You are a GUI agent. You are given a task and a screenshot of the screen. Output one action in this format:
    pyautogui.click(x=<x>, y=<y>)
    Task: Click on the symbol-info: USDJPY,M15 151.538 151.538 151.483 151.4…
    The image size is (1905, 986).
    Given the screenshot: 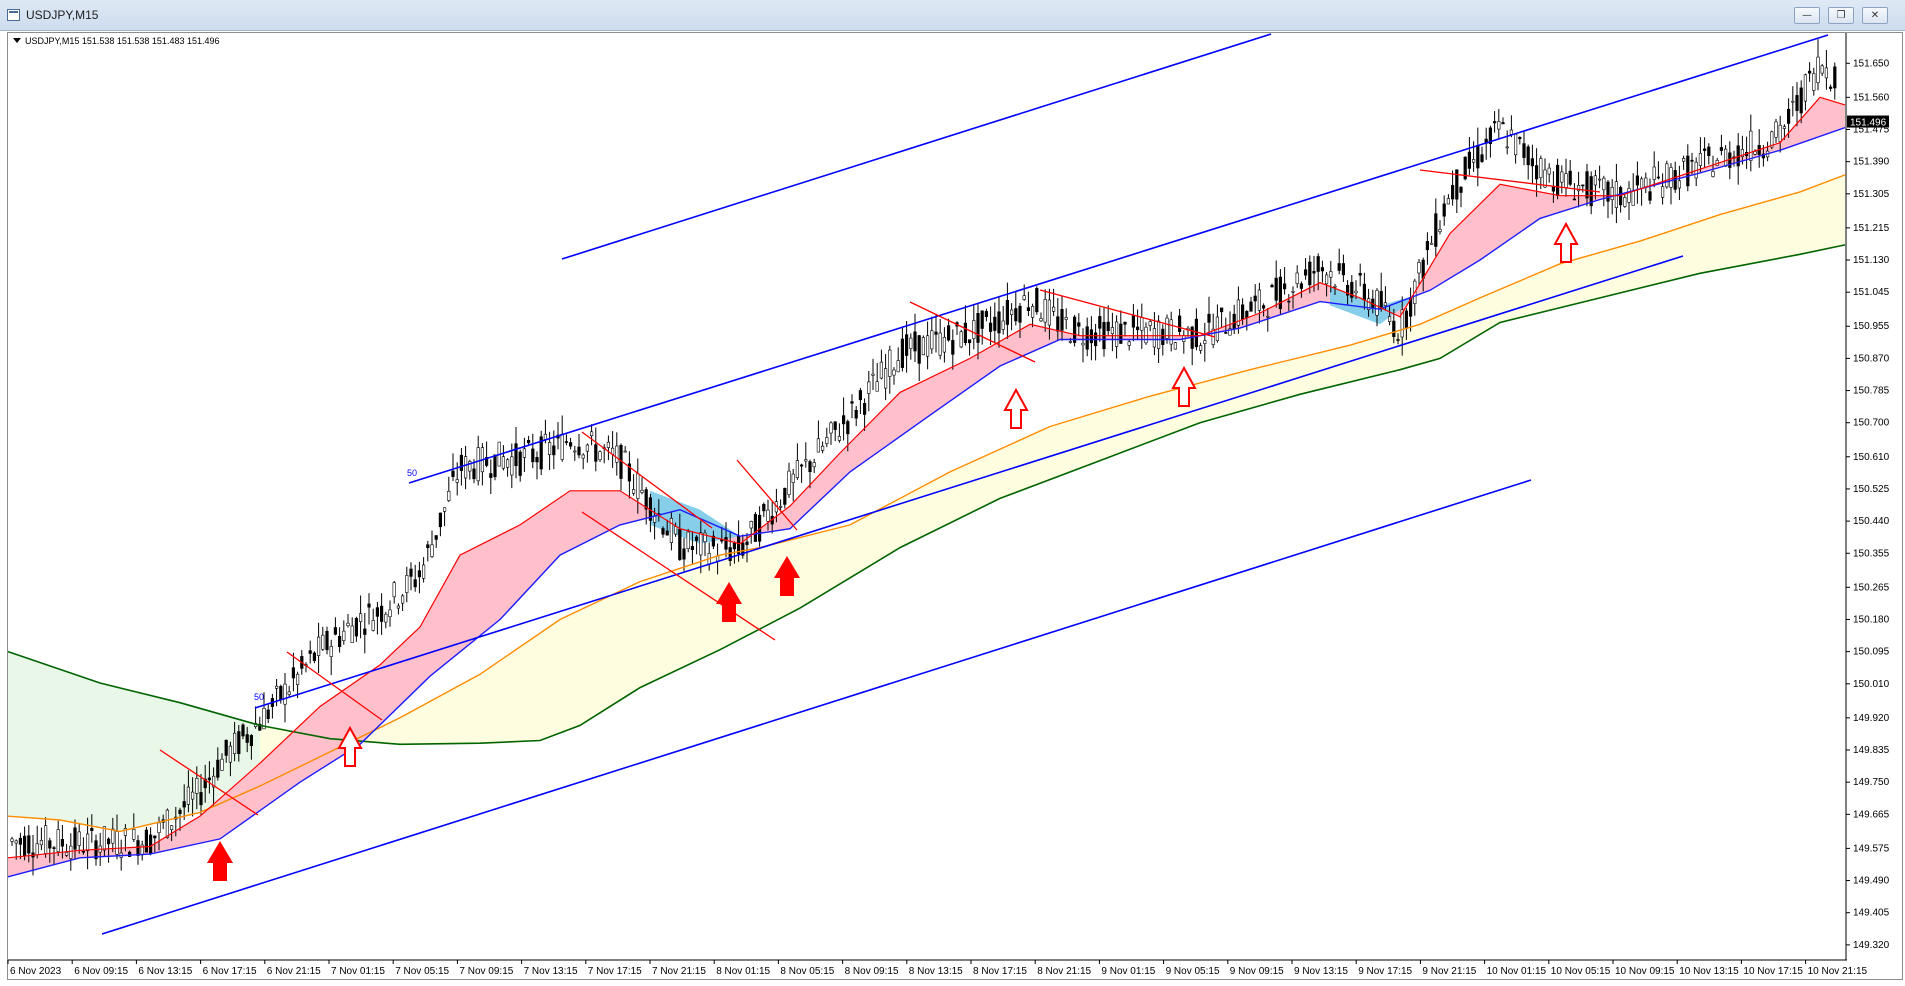 What is the action you would take?
    pyautogui.click(x=116, y=41)
    